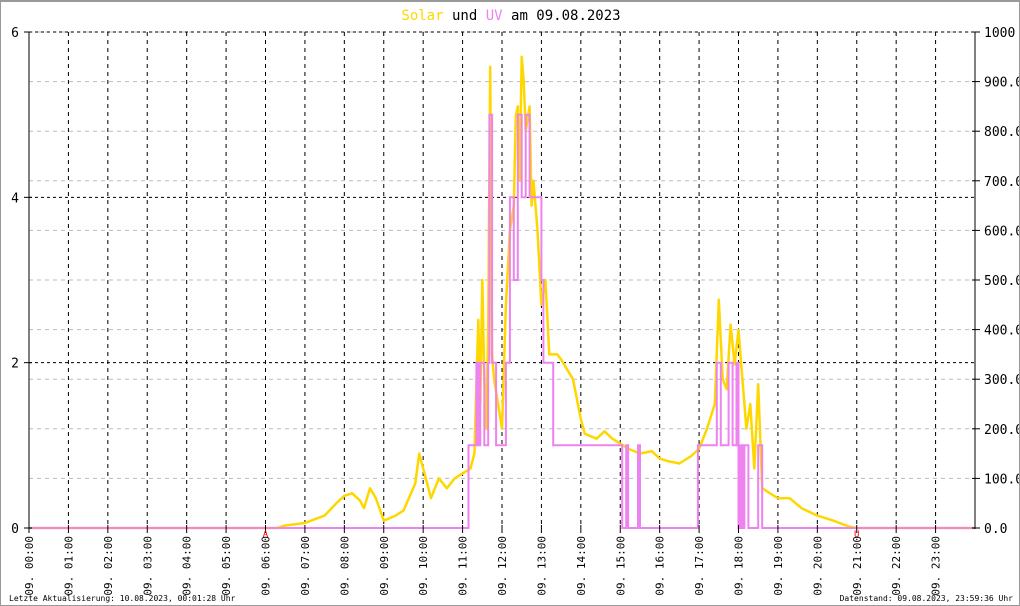 This screenshot has width=1020, height=606. I want to click on x-tick-label: 09. 03:00, so click(147, 566).